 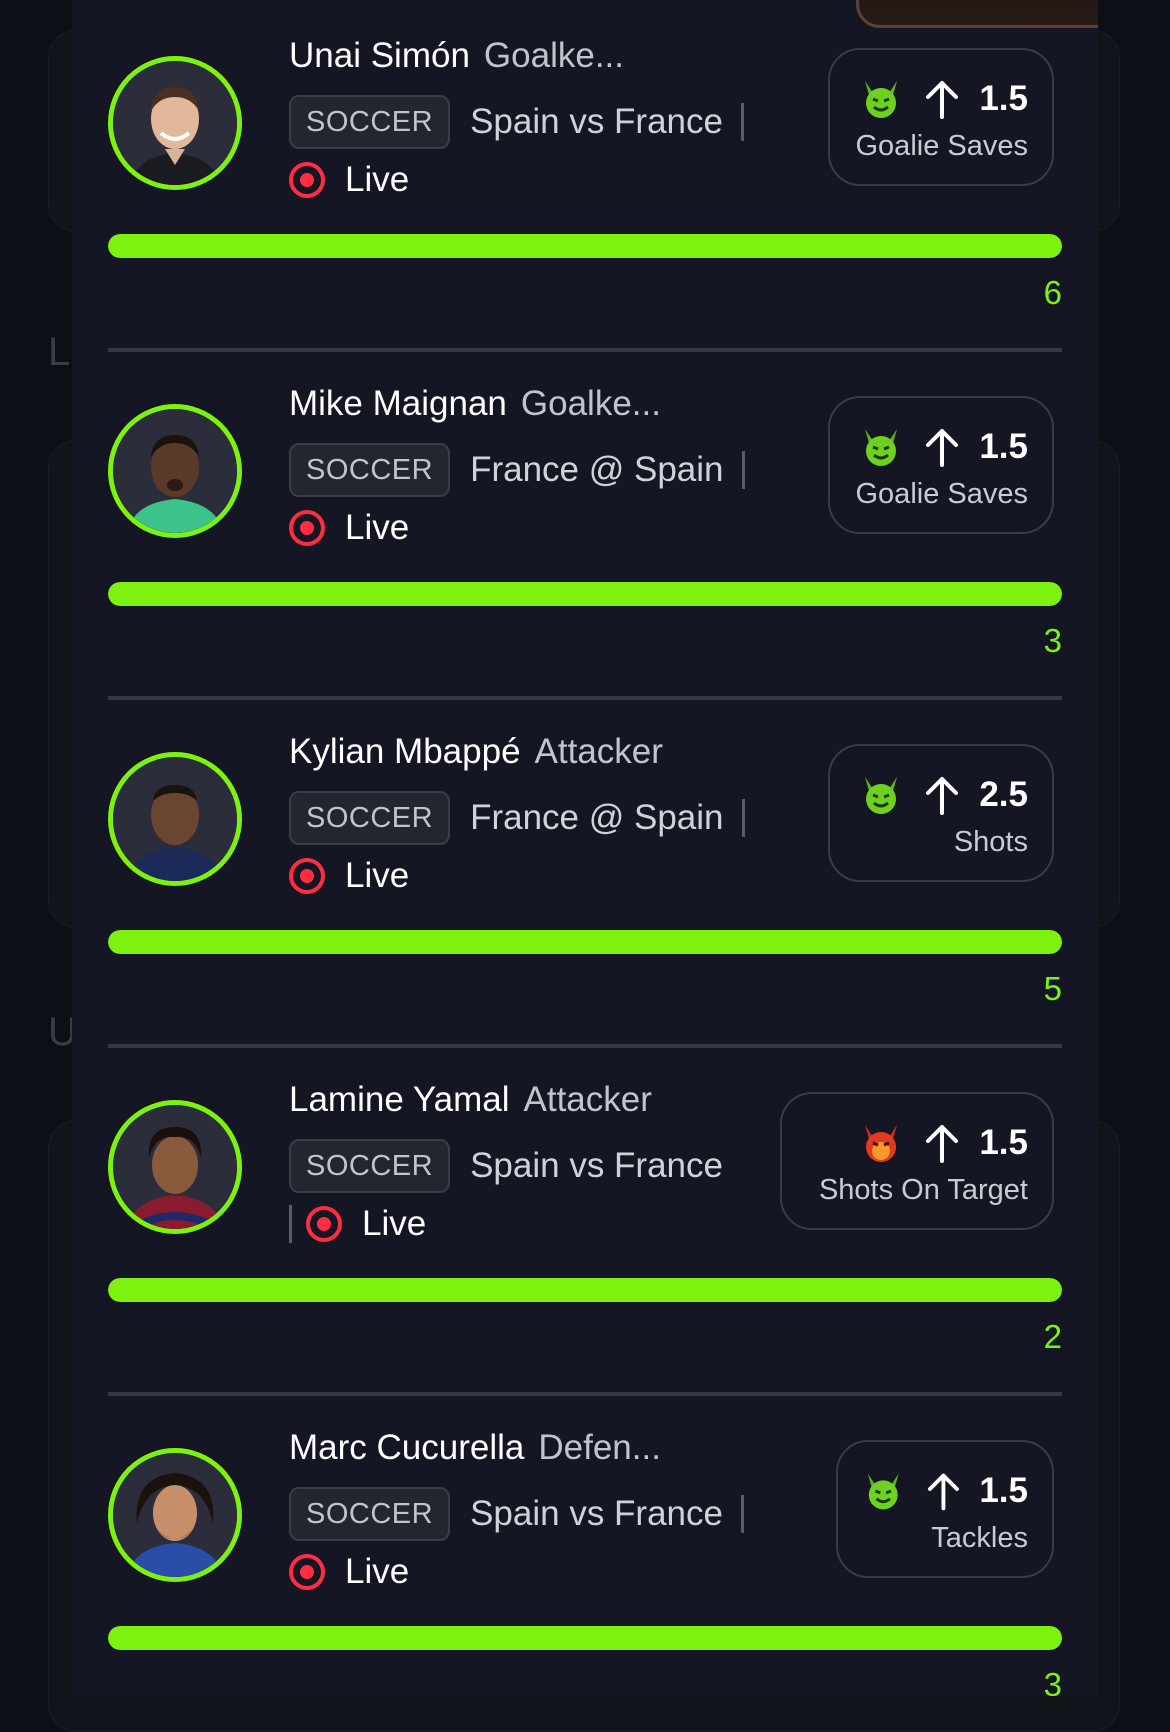 What do you see at coordinates (917, 1161) in the screenshot?
I see `prop-card: 1.5 Shots On Target` at bounding box center [917, 1161].